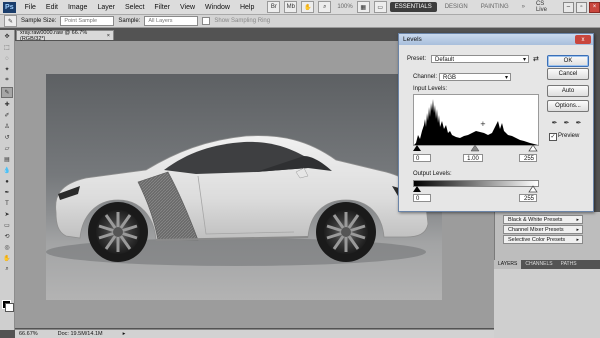 This screenshot has width=600, height=338. Describe the element at coordinates (344, 7) in the screenshot. I see `zoom-level: 100%` at that location.